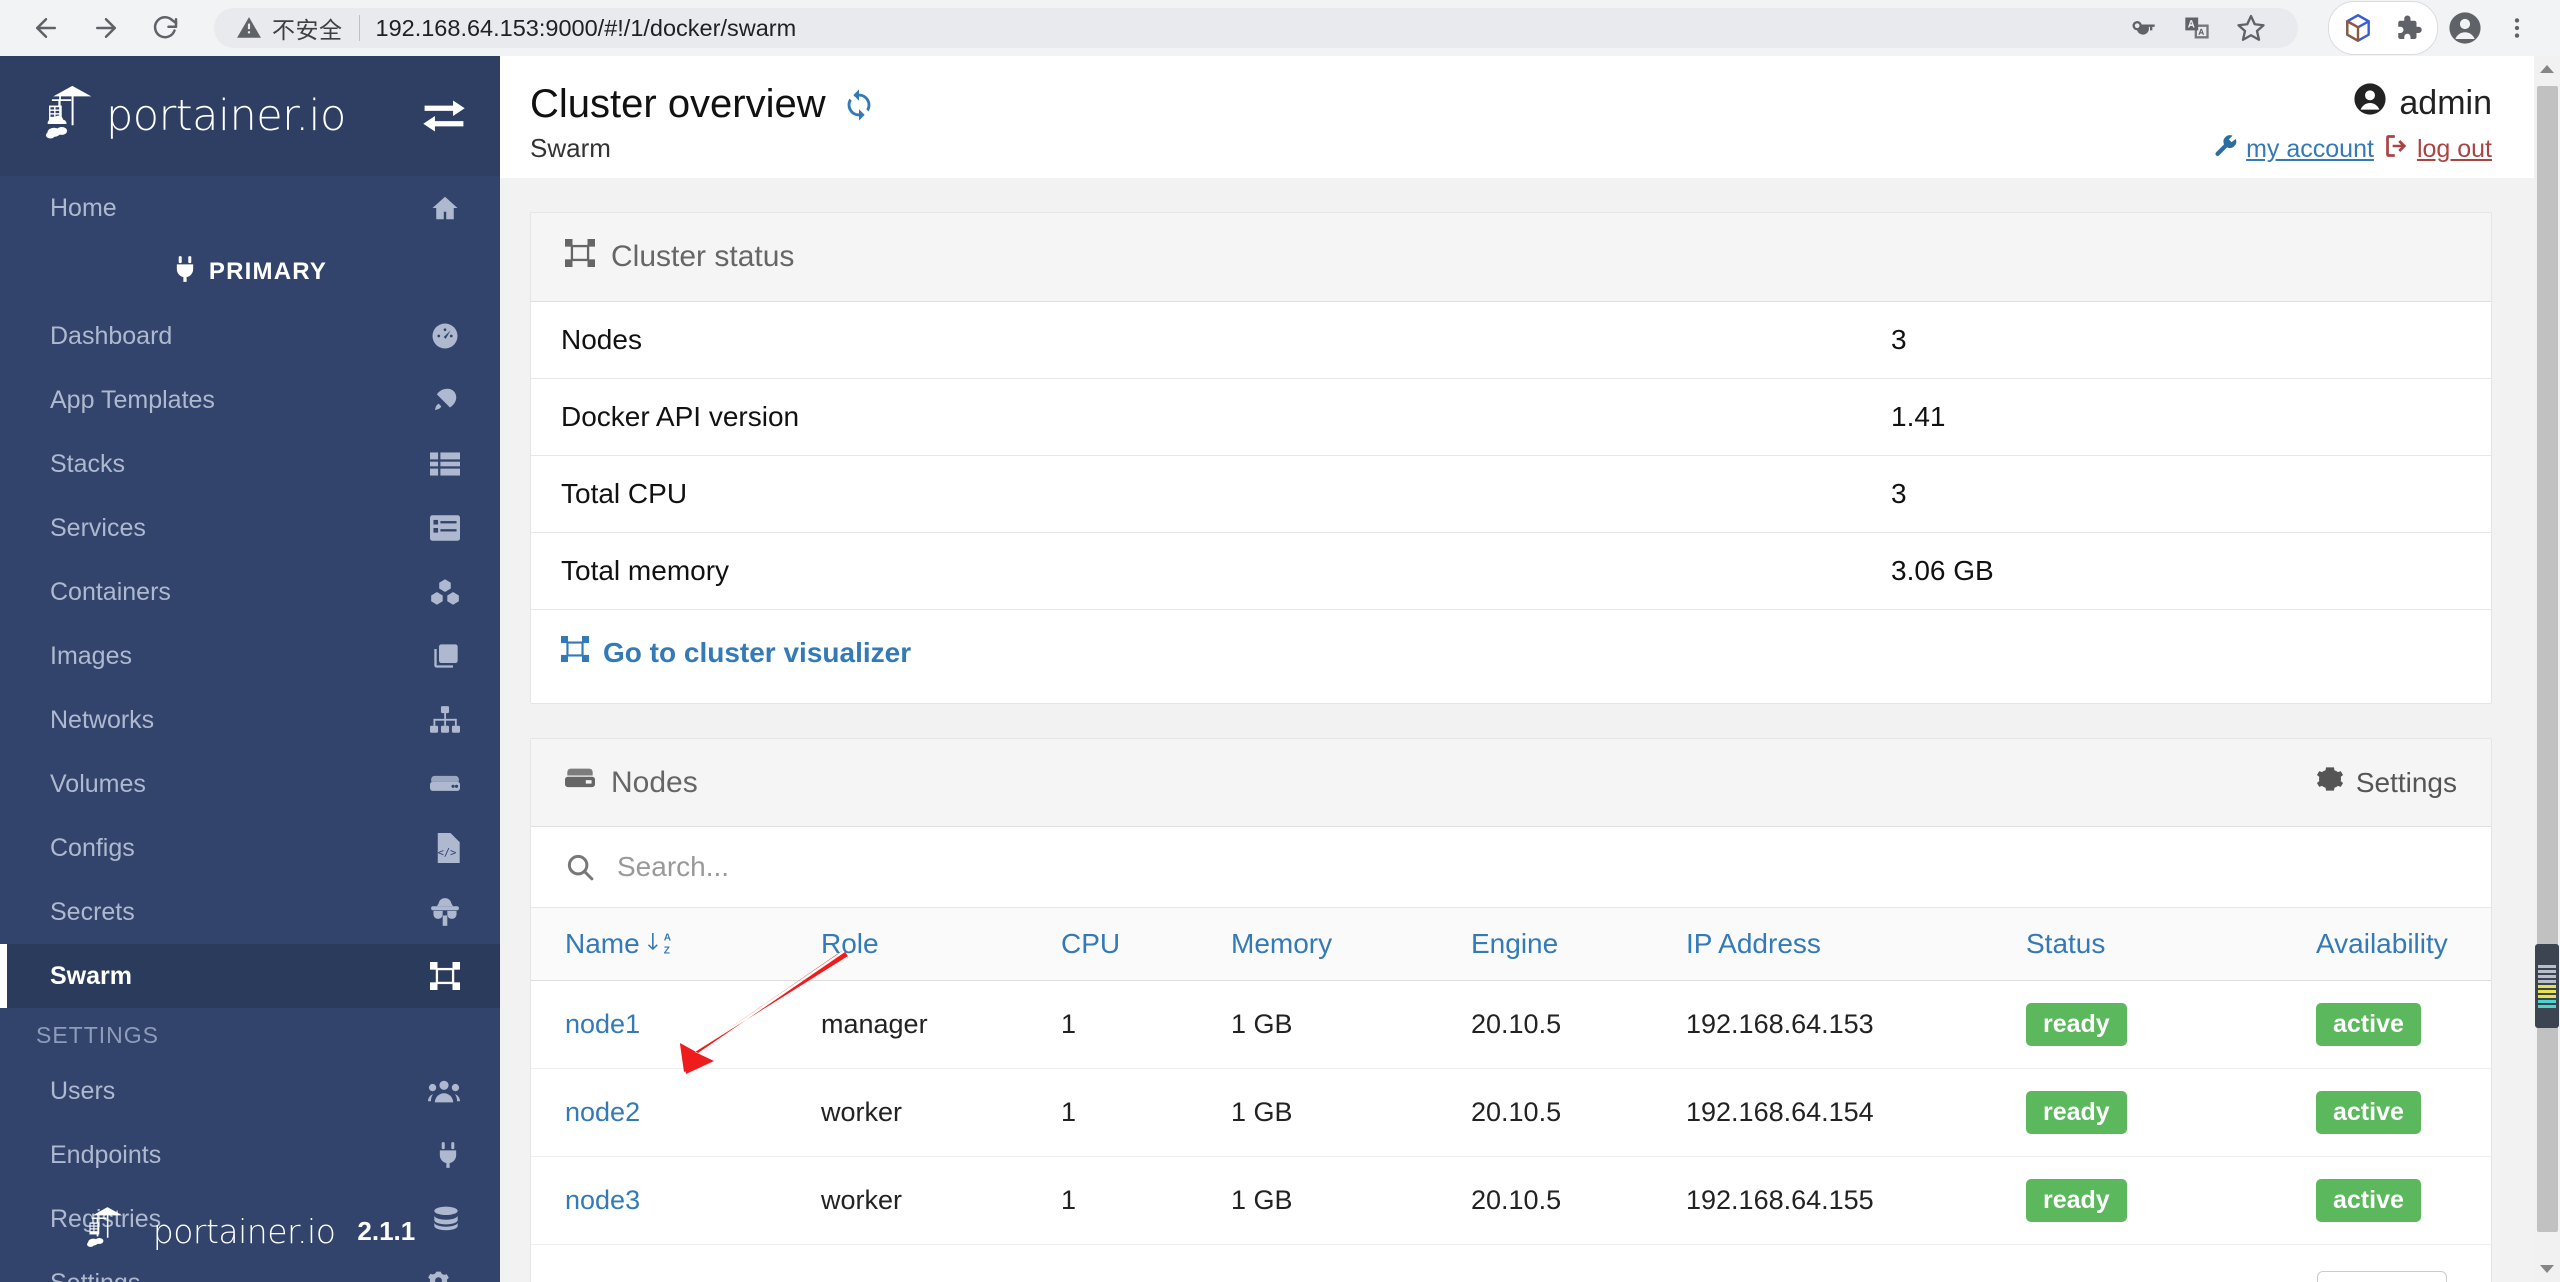 The image size is (2560, 1282). I want to click on node-link: node2, so click(602, 1112).